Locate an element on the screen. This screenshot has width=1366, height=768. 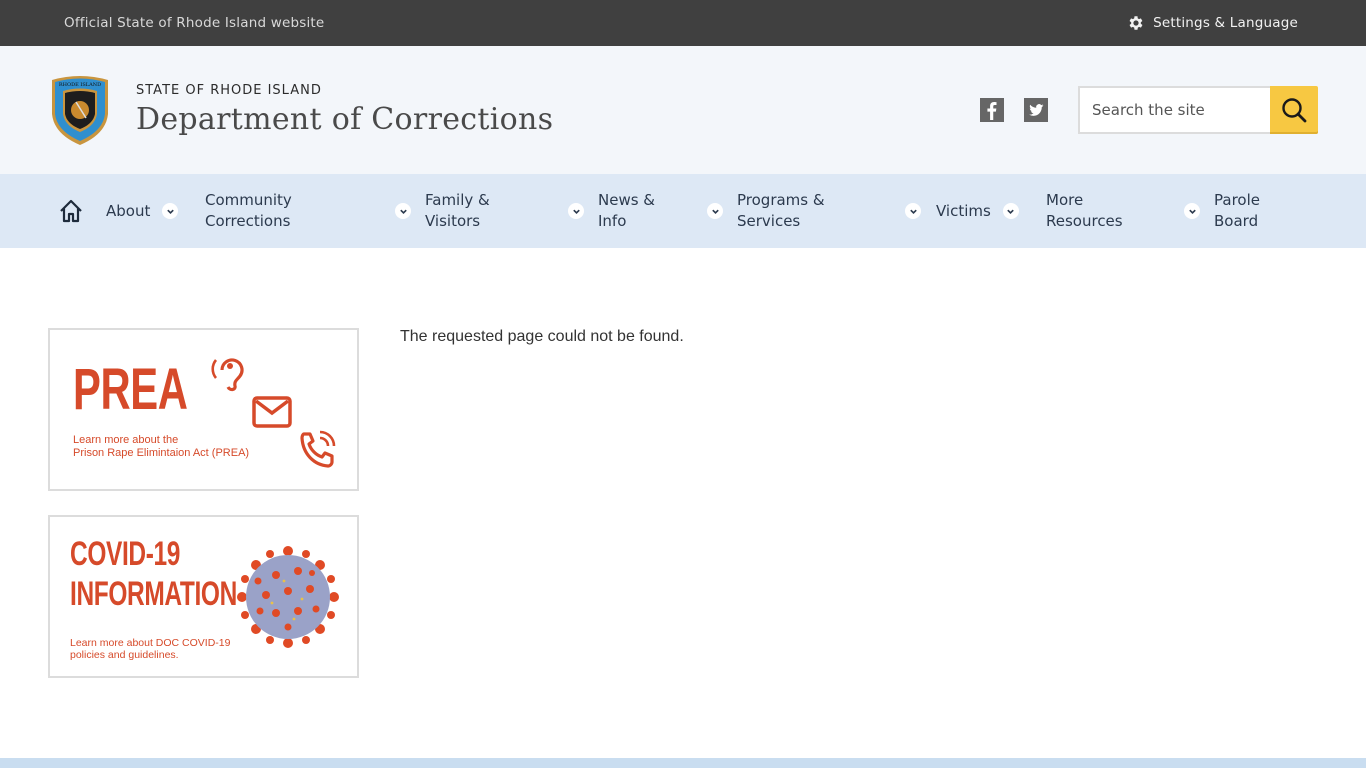
nav-item-label: About is located at coordinates (128, 210).